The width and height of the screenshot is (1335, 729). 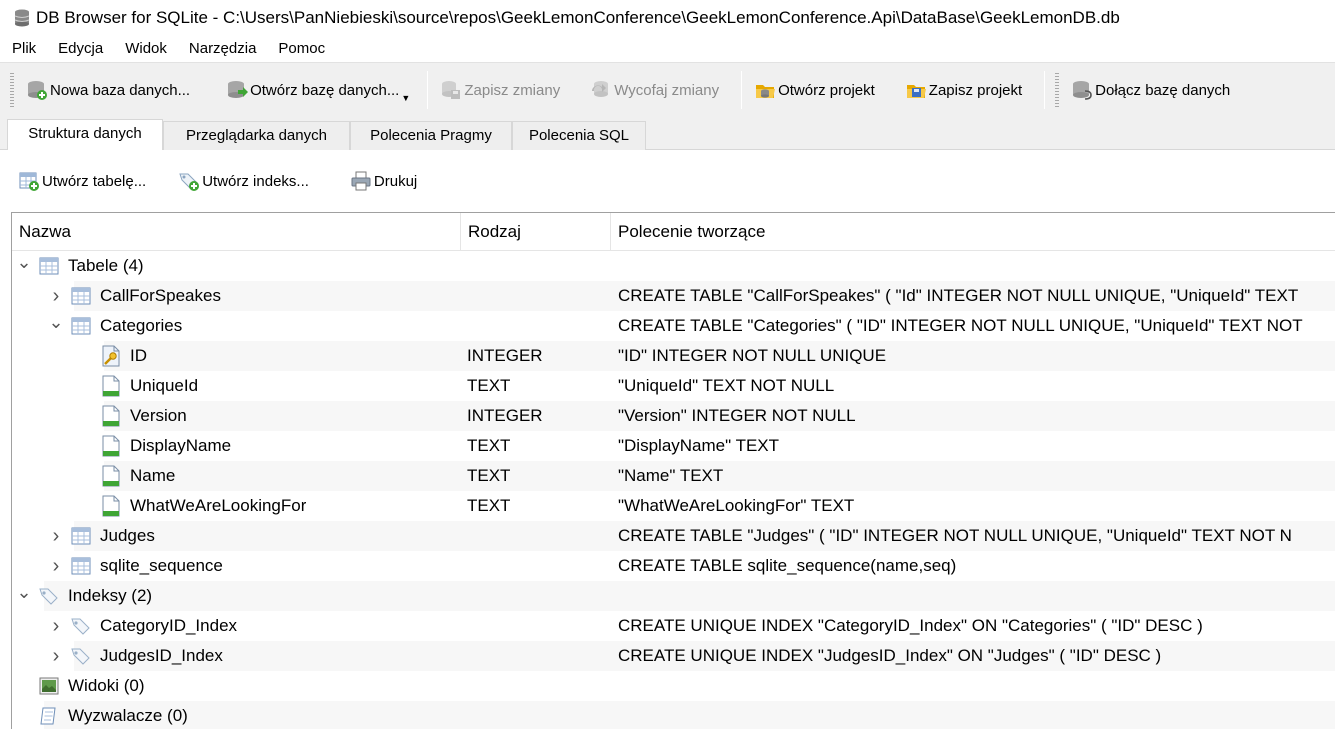 I want to click on table-icon, so click(x=81, y=536).